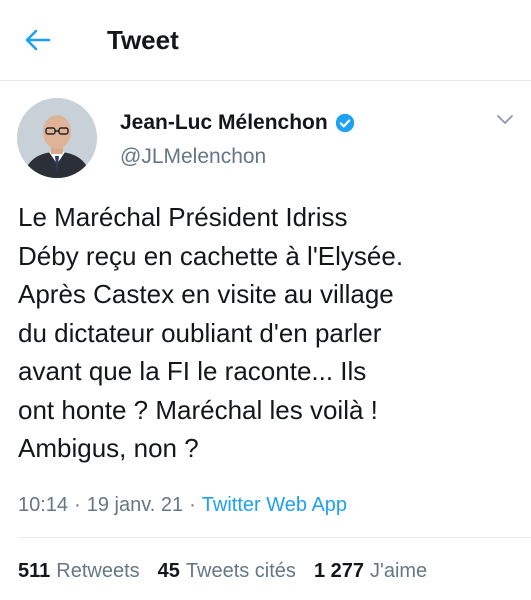  What do you see at coordinates (274, 505) in the screenshot?
I see `tweet-source-link: Twitter Web App` at bounding box center [274, 505].